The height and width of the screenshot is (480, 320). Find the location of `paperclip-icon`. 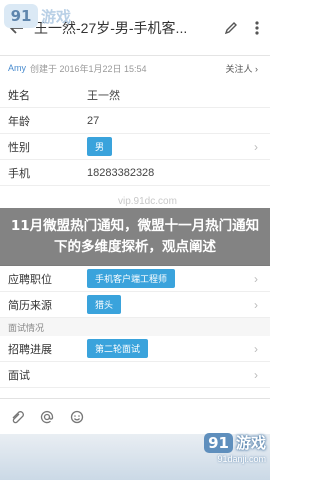

paperclip-icon is located at coordinates (18, 416).